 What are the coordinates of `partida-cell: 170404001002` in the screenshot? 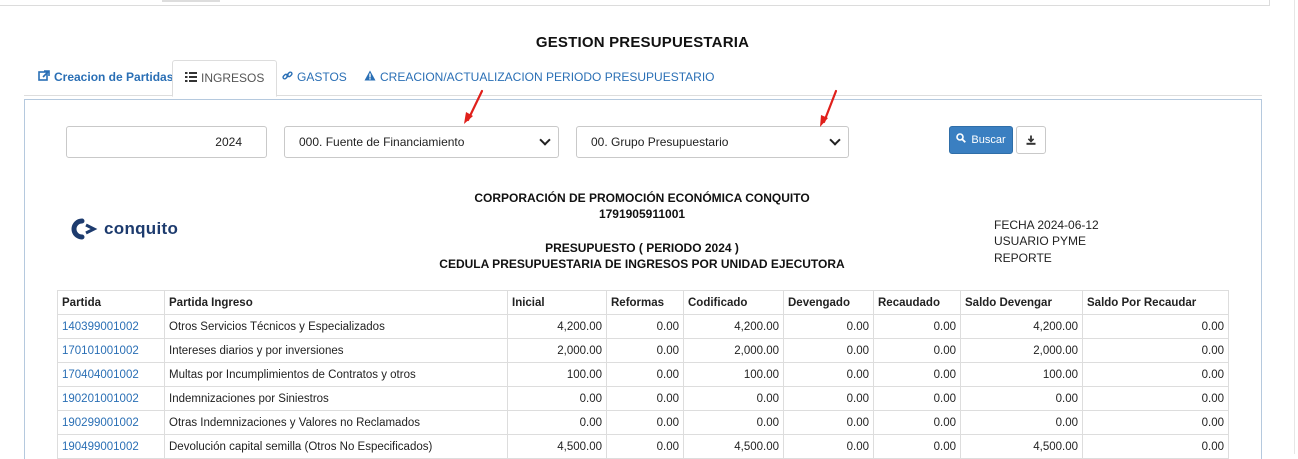 It's located at (111, 374).